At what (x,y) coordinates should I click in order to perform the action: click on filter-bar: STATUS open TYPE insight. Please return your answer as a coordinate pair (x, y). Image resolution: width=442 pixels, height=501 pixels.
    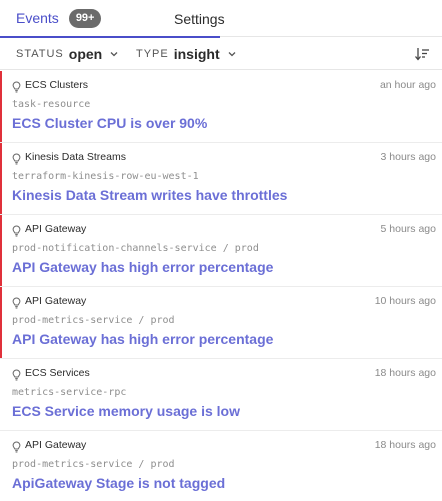
    Looking at the image, I should click on (221, 54).